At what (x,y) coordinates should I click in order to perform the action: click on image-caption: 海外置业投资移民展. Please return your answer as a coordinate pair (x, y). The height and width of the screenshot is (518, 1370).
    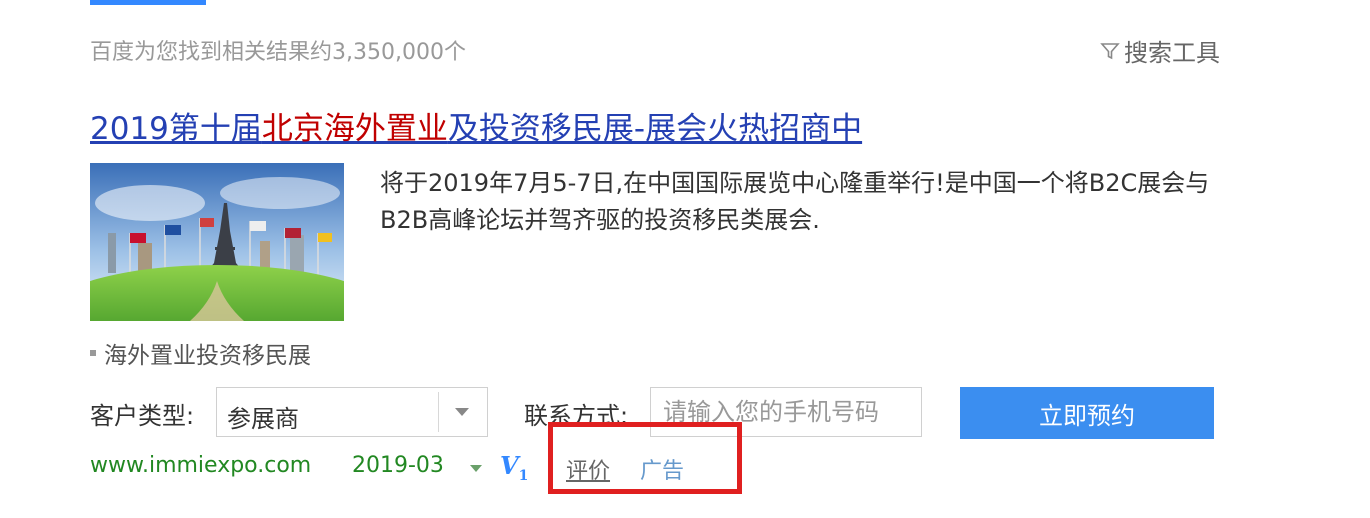
    Looking at the image, I should click on (200, 353).